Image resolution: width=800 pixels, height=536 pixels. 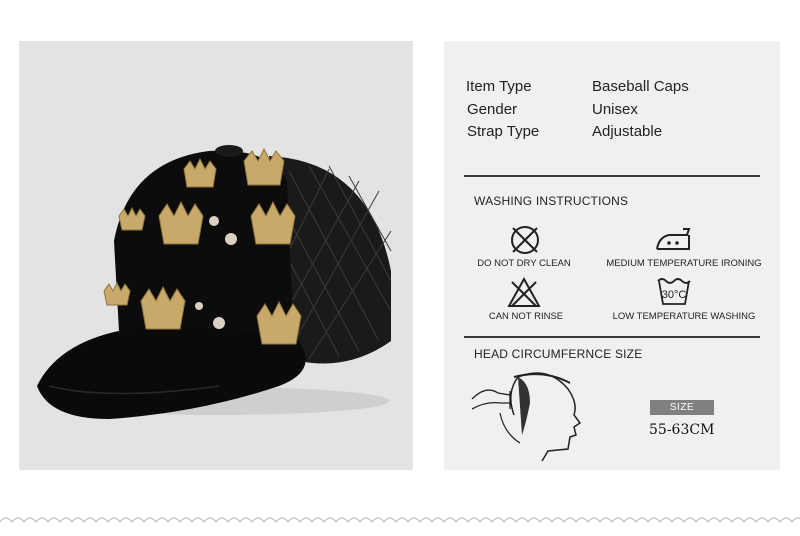 What do you see at coordinates (673, 239) in the screenshot?
I see `iron-icon` at bounding box center [673, 239].